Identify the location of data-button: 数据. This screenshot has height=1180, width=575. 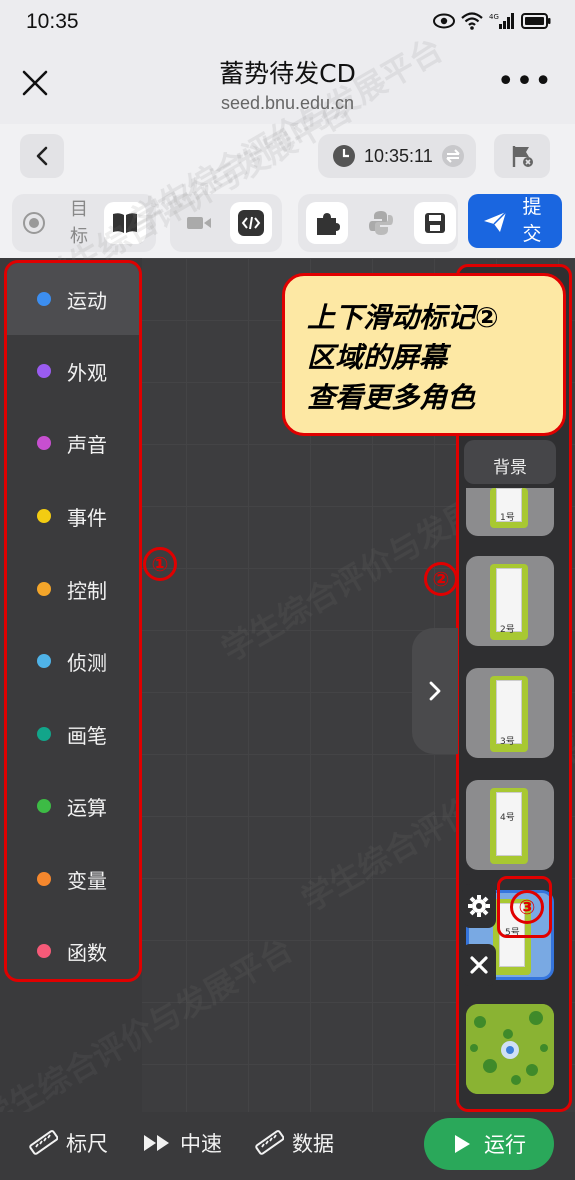
(294, 1143).